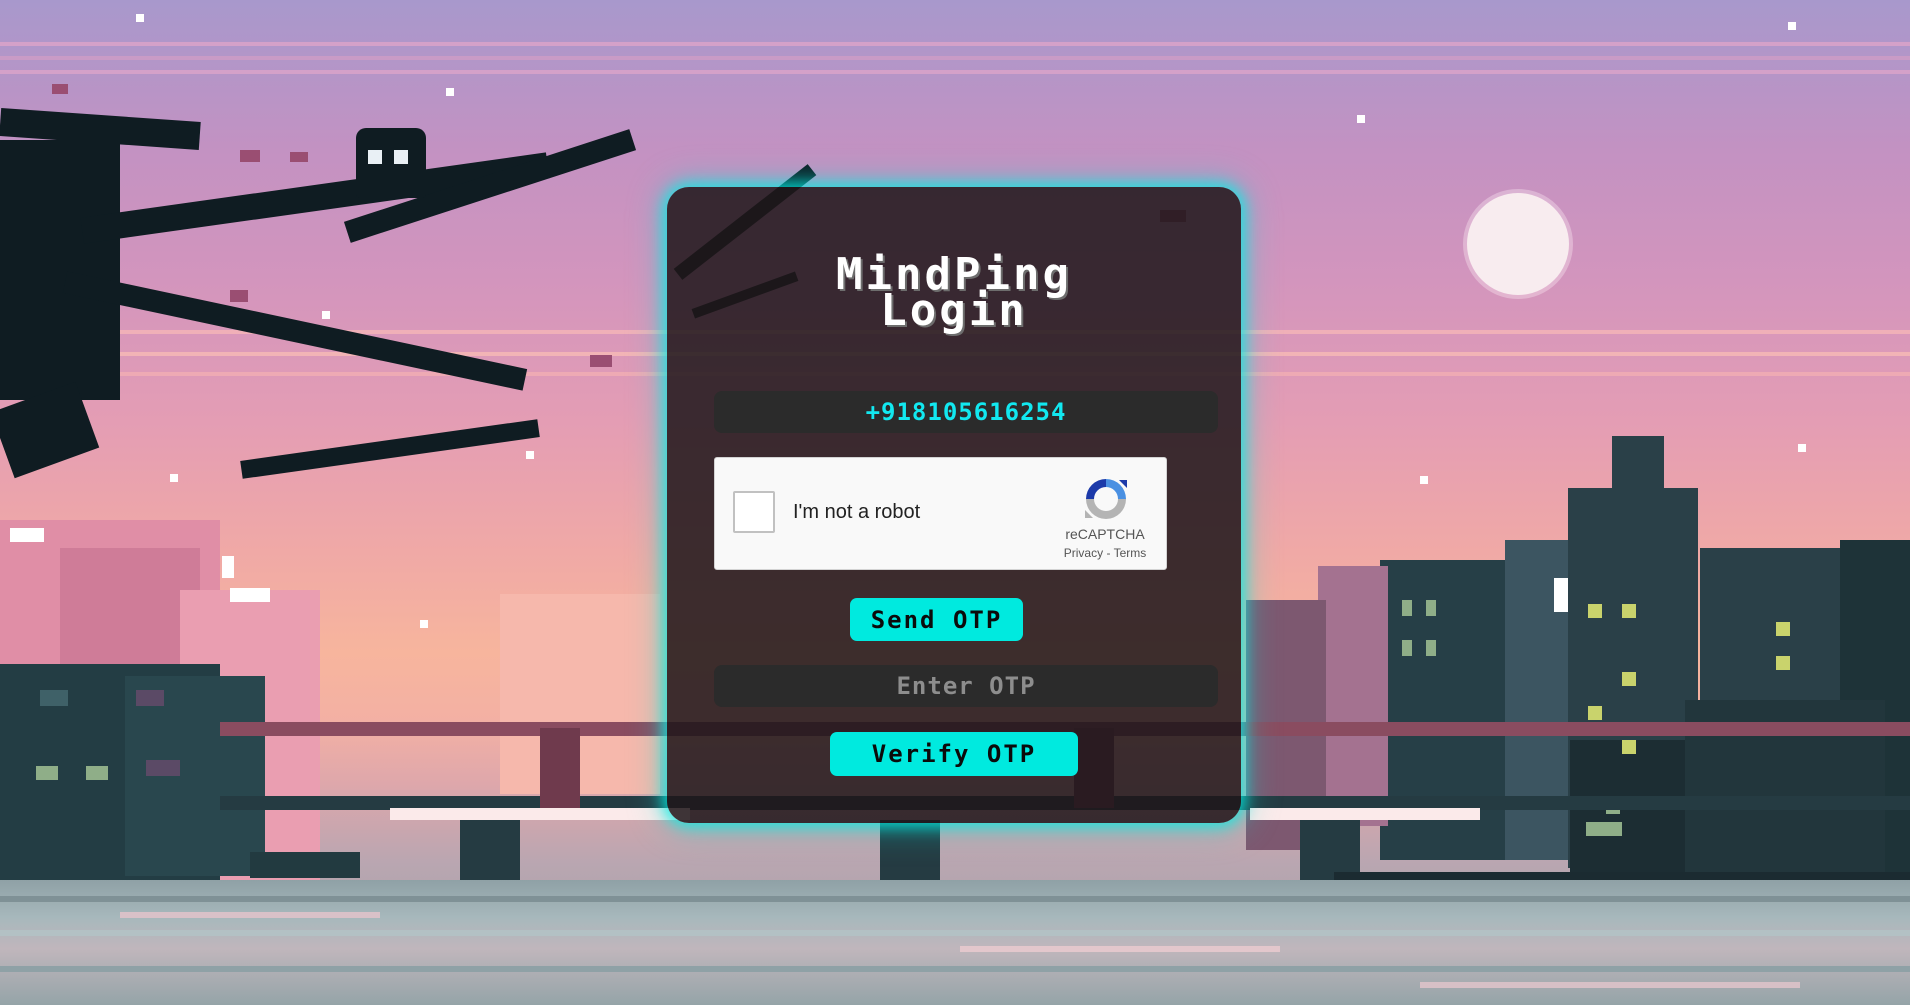  What do you see at coordinates (1105, 534) in the screenshot?
I see `recaptcha-brand: reCAPTCHA` at bounding box center [1105, 534].